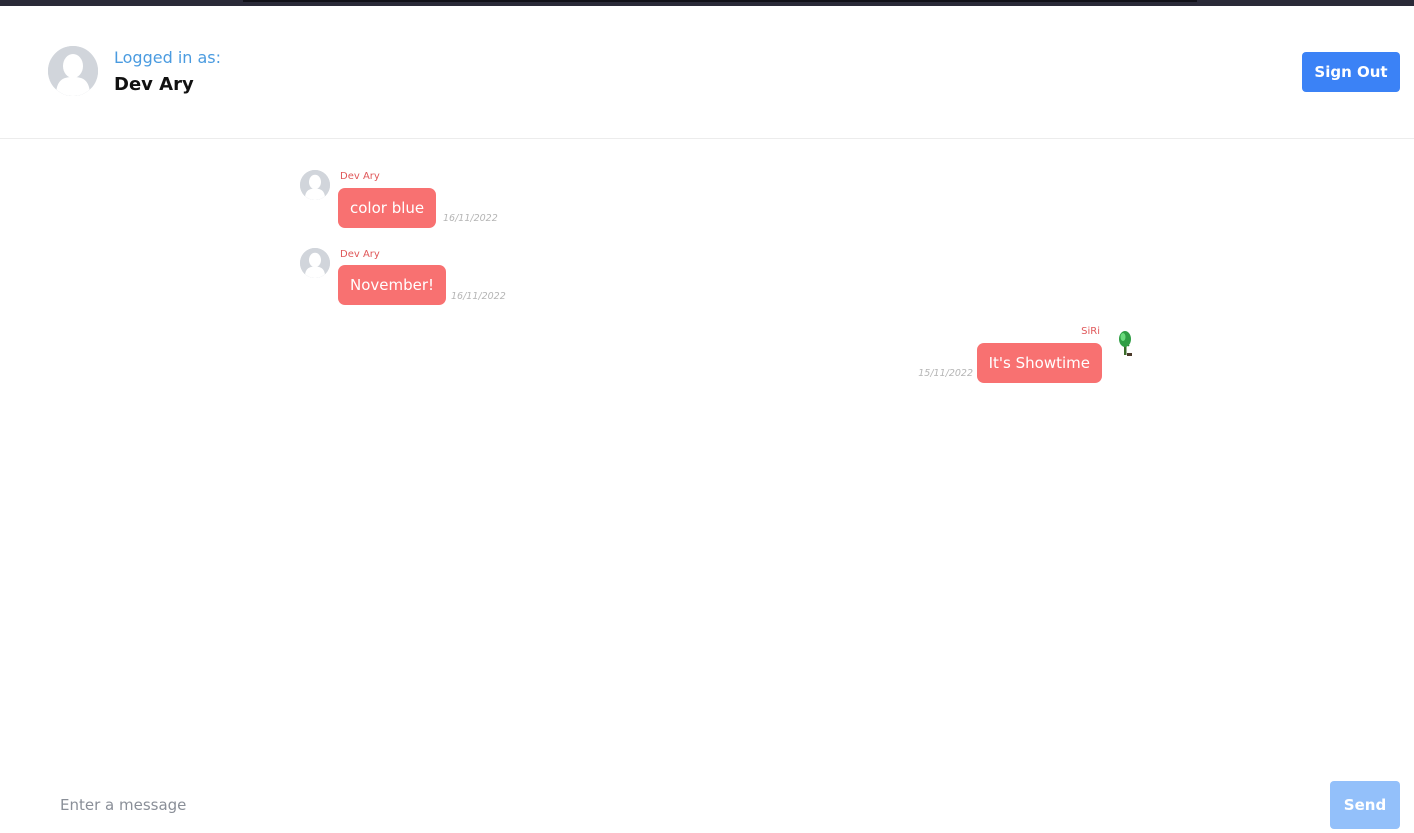  What do you see at coordinates (392, 285) in the screenshot?
I see `message-bubble: November!` at bounding box center [392, 285].